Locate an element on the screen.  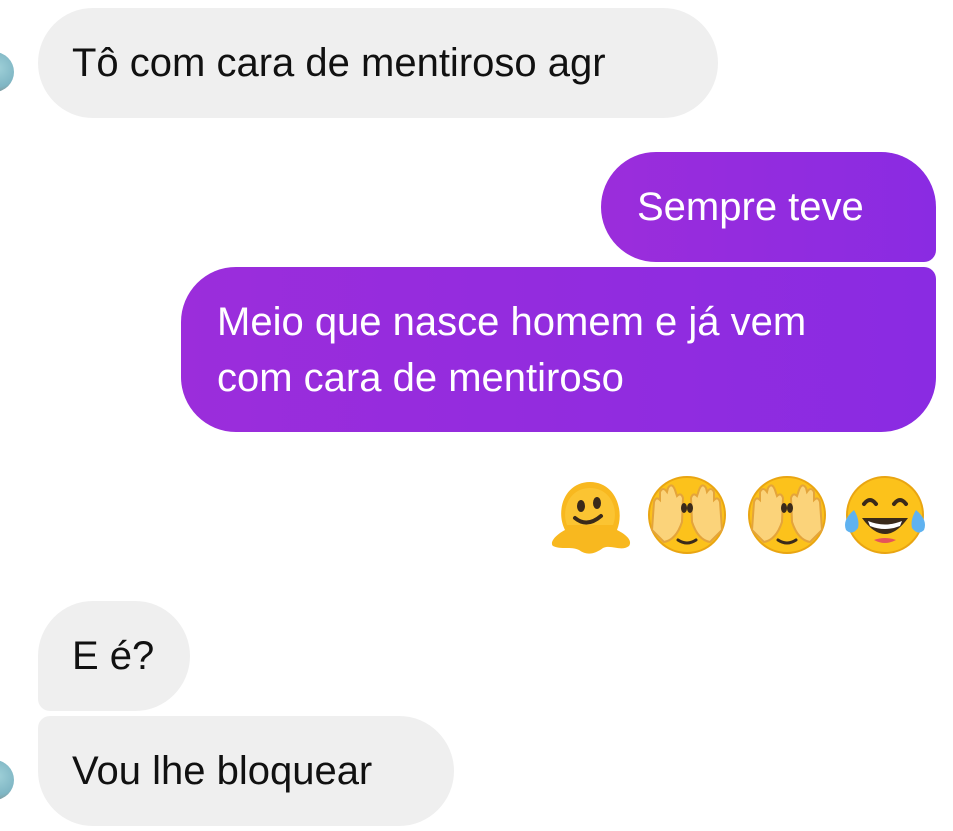
message-text: E é? is located at coordinates (113, 656).